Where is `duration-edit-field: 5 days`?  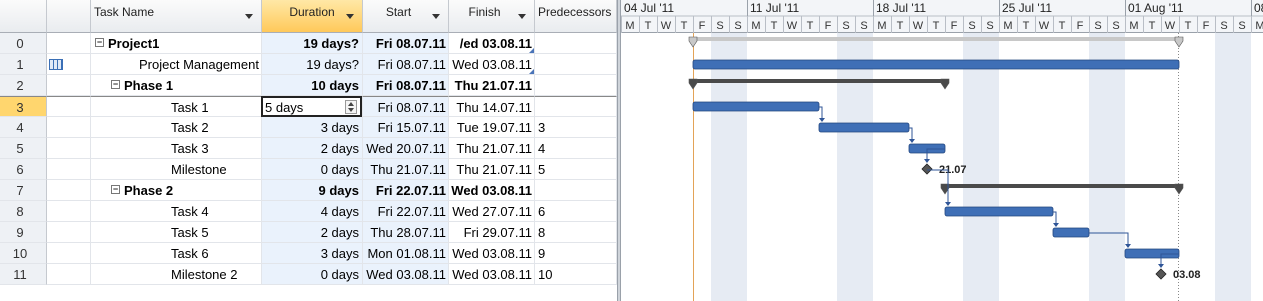
duration-edit-field: 5 days is located at coordinates (311, 106).